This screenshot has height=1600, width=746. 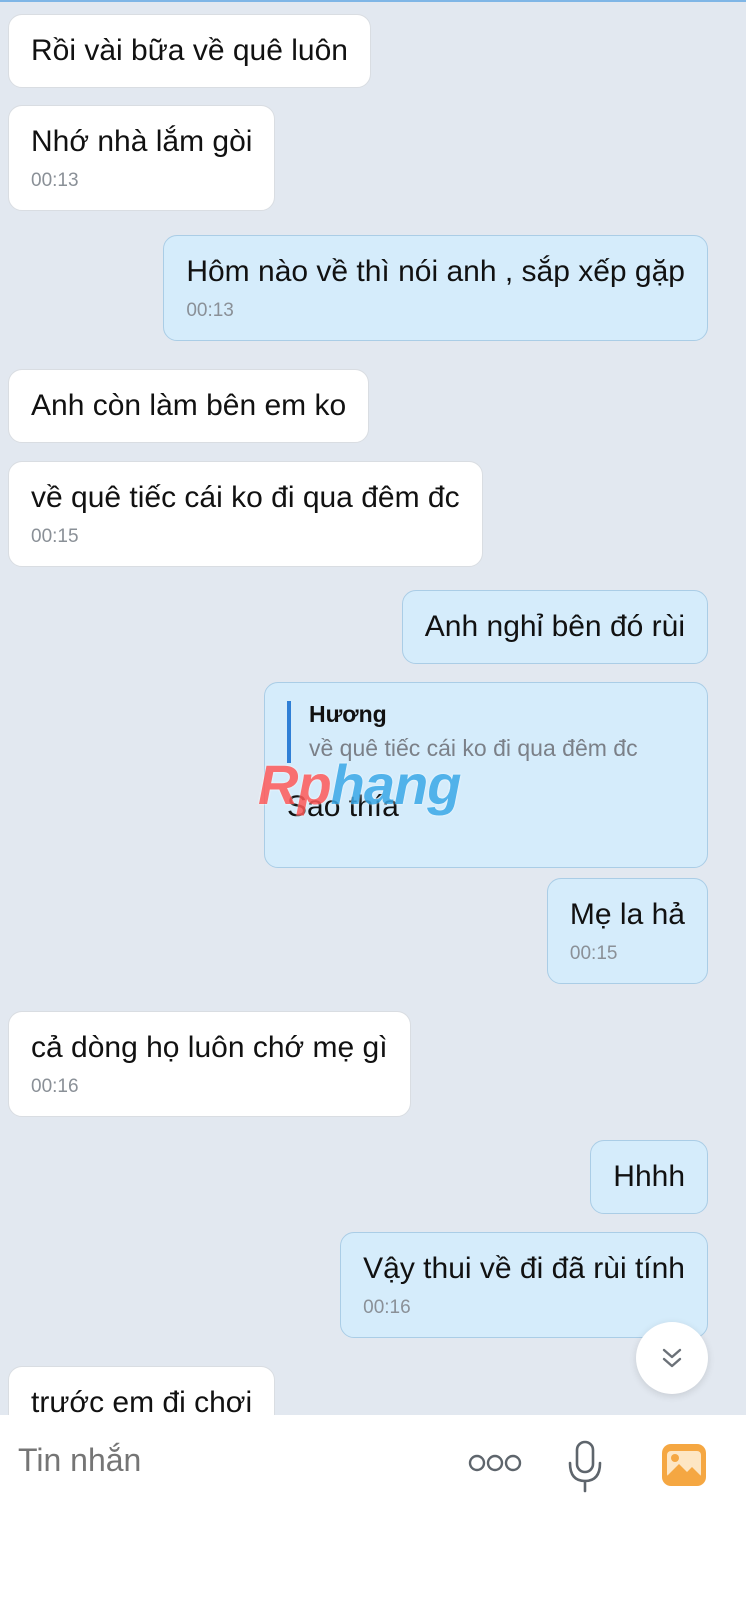 What do you see at coordinates (373, 1) in the screenshot?
I see `top-divider` at bounding box center [373, 1].